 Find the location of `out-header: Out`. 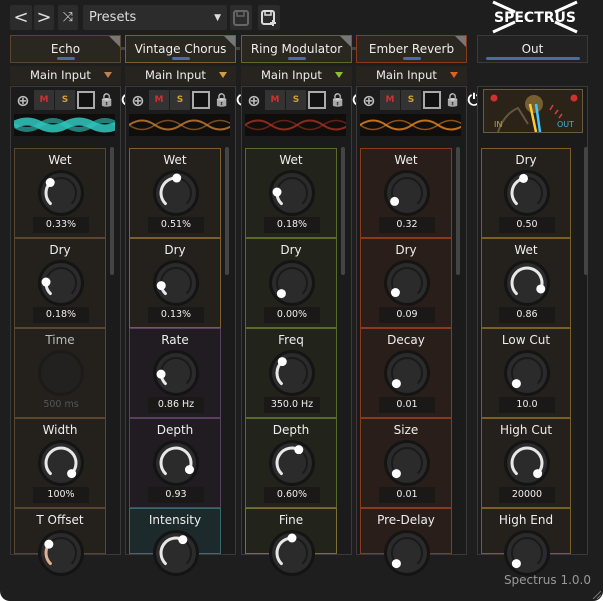

out-header: Out is located at coordinates (532, 49).